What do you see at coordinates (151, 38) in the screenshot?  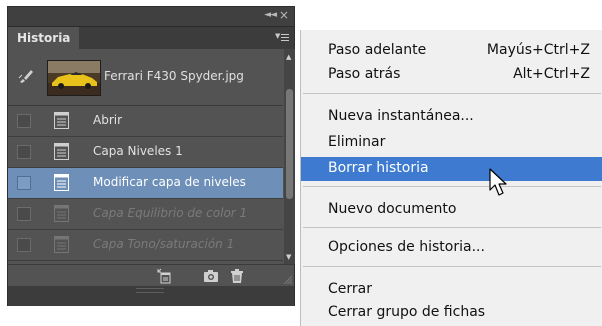 I see `panel-tab-row: Historia ▼` at bounding box center [151, 38].